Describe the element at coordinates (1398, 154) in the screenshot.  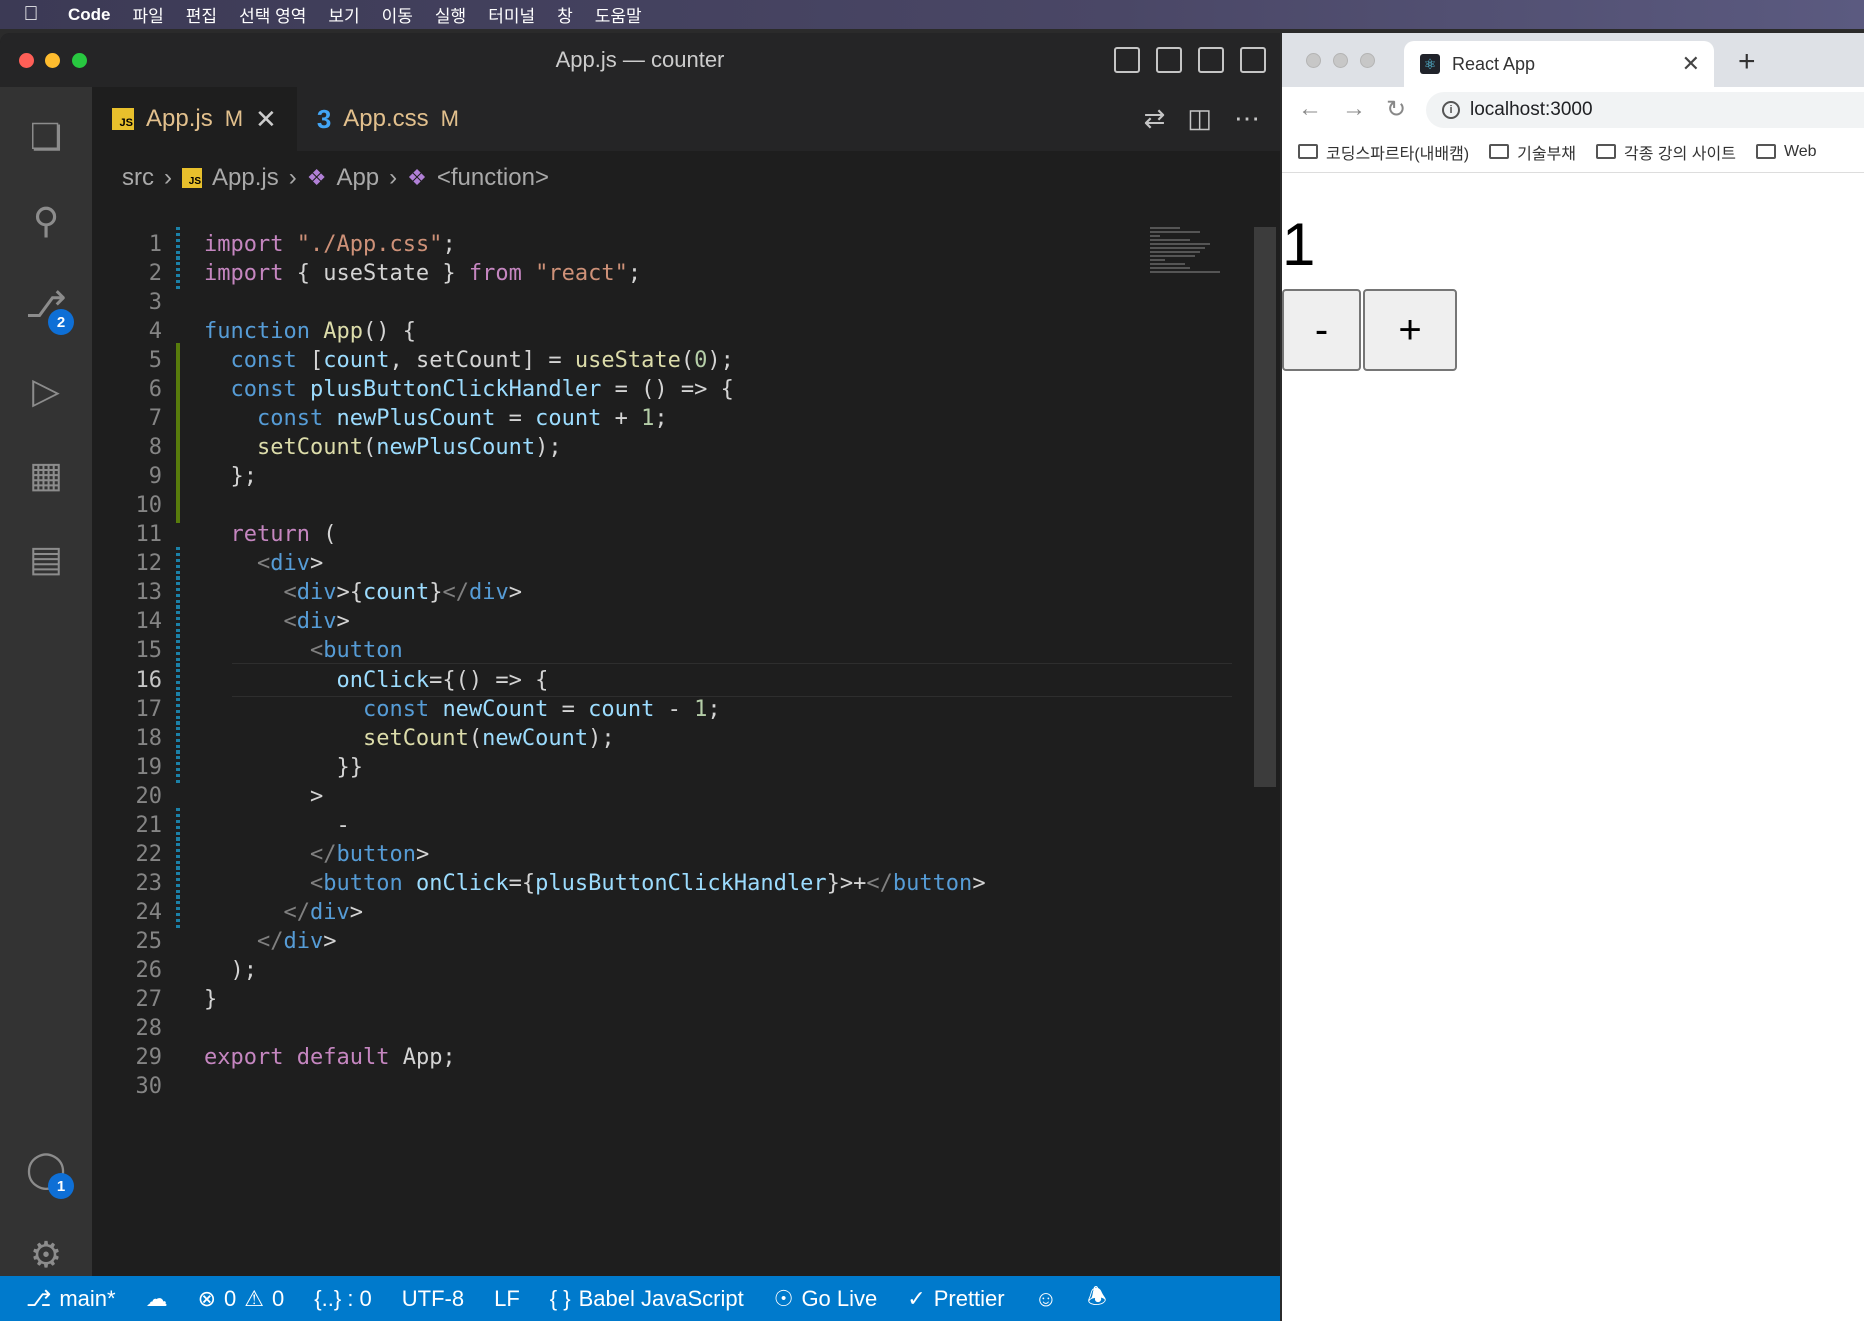
I see `bookmark-label: 코딩스파르타(내배캠)` at that location.